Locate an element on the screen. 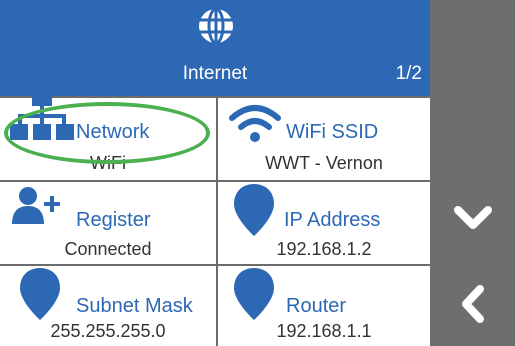  add-user-icon is located at coordinates (36, 205).